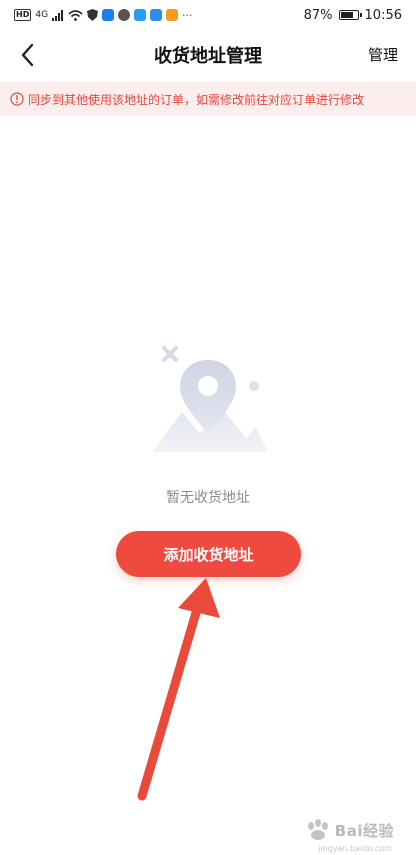 Image resolution: width=416 pixels, height=855 pixels. Describe the element at coordinates (93, 15) in the screenshot. I see `shield-icon` at that location.